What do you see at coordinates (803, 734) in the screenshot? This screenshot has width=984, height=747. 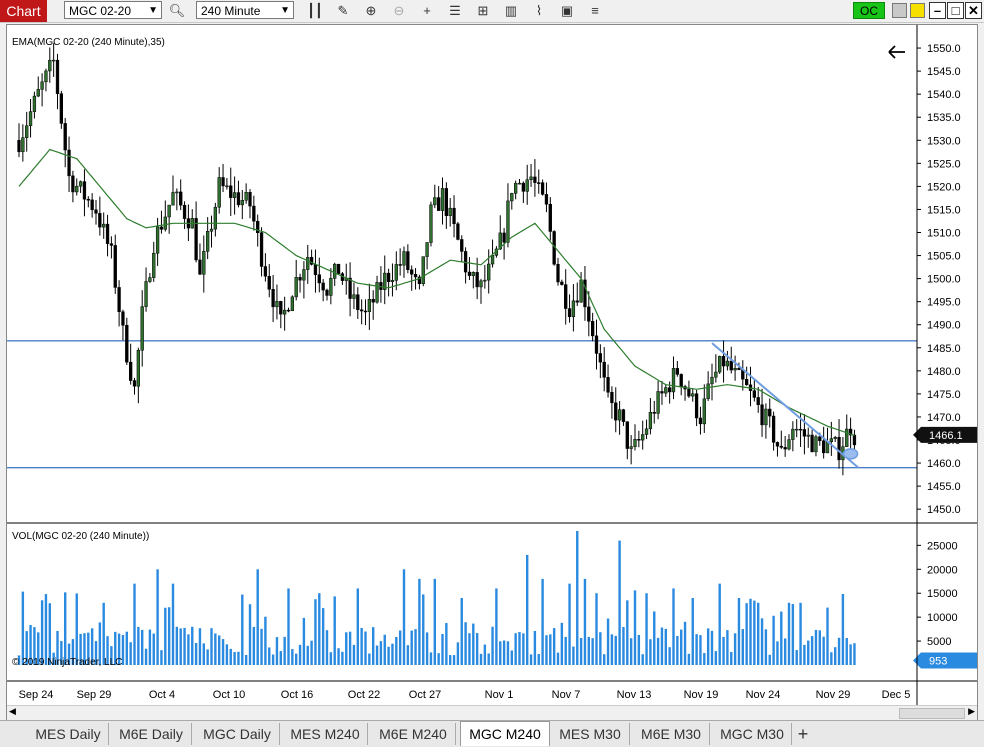 I see `add-tab-button: +` at bounding box center [803, 734].